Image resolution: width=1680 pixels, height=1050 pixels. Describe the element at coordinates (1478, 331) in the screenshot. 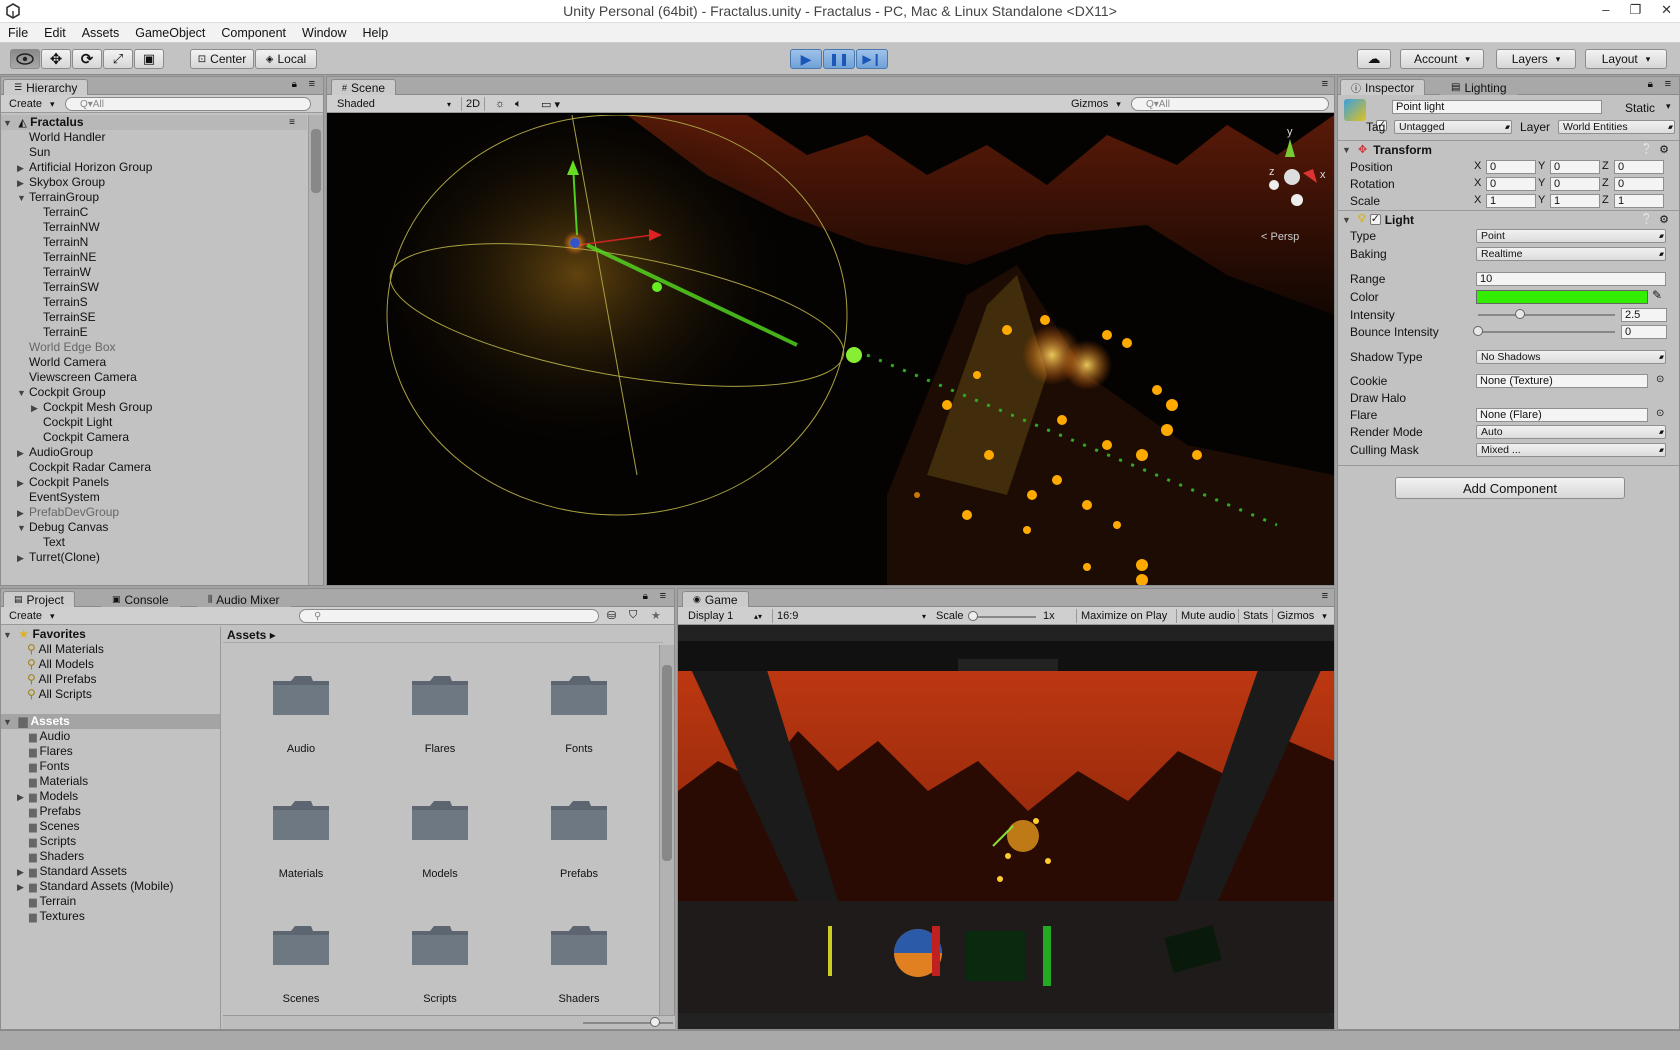

I see `bounce-slider-knob` at that location.